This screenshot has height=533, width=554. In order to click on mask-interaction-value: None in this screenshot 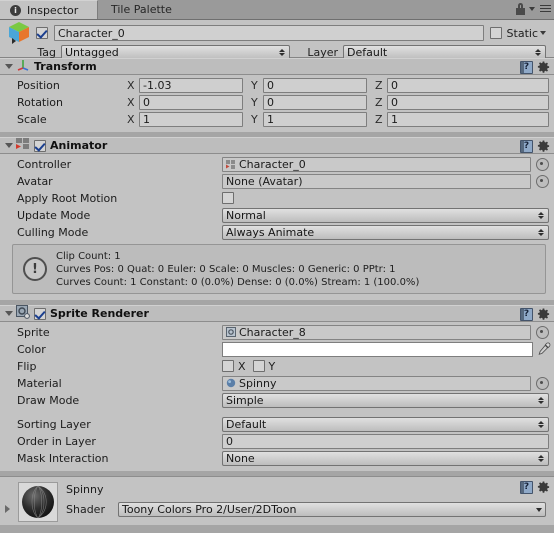, I will do `click(240, 458)`.